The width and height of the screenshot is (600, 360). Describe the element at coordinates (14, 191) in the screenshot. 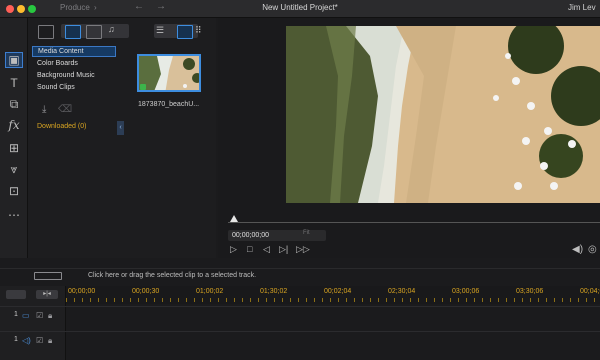

I see `subtitle-icon: ⊡` at that location.